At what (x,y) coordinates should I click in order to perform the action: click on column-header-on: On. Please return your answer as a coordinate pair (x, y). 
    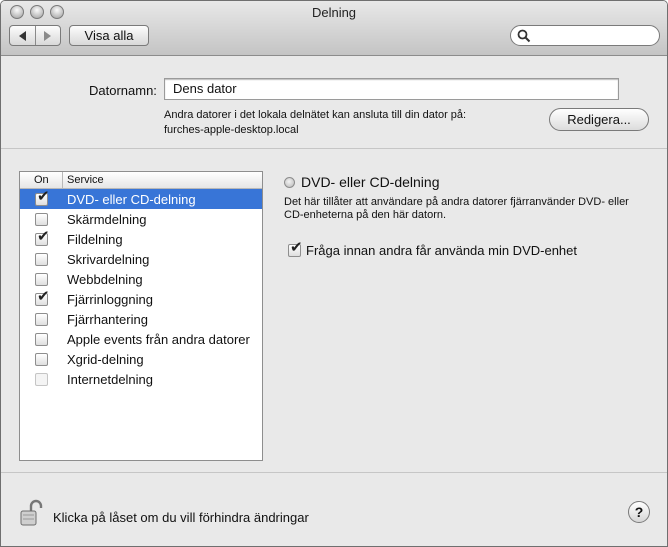
    Looking at the image, I should click on (41, 180).